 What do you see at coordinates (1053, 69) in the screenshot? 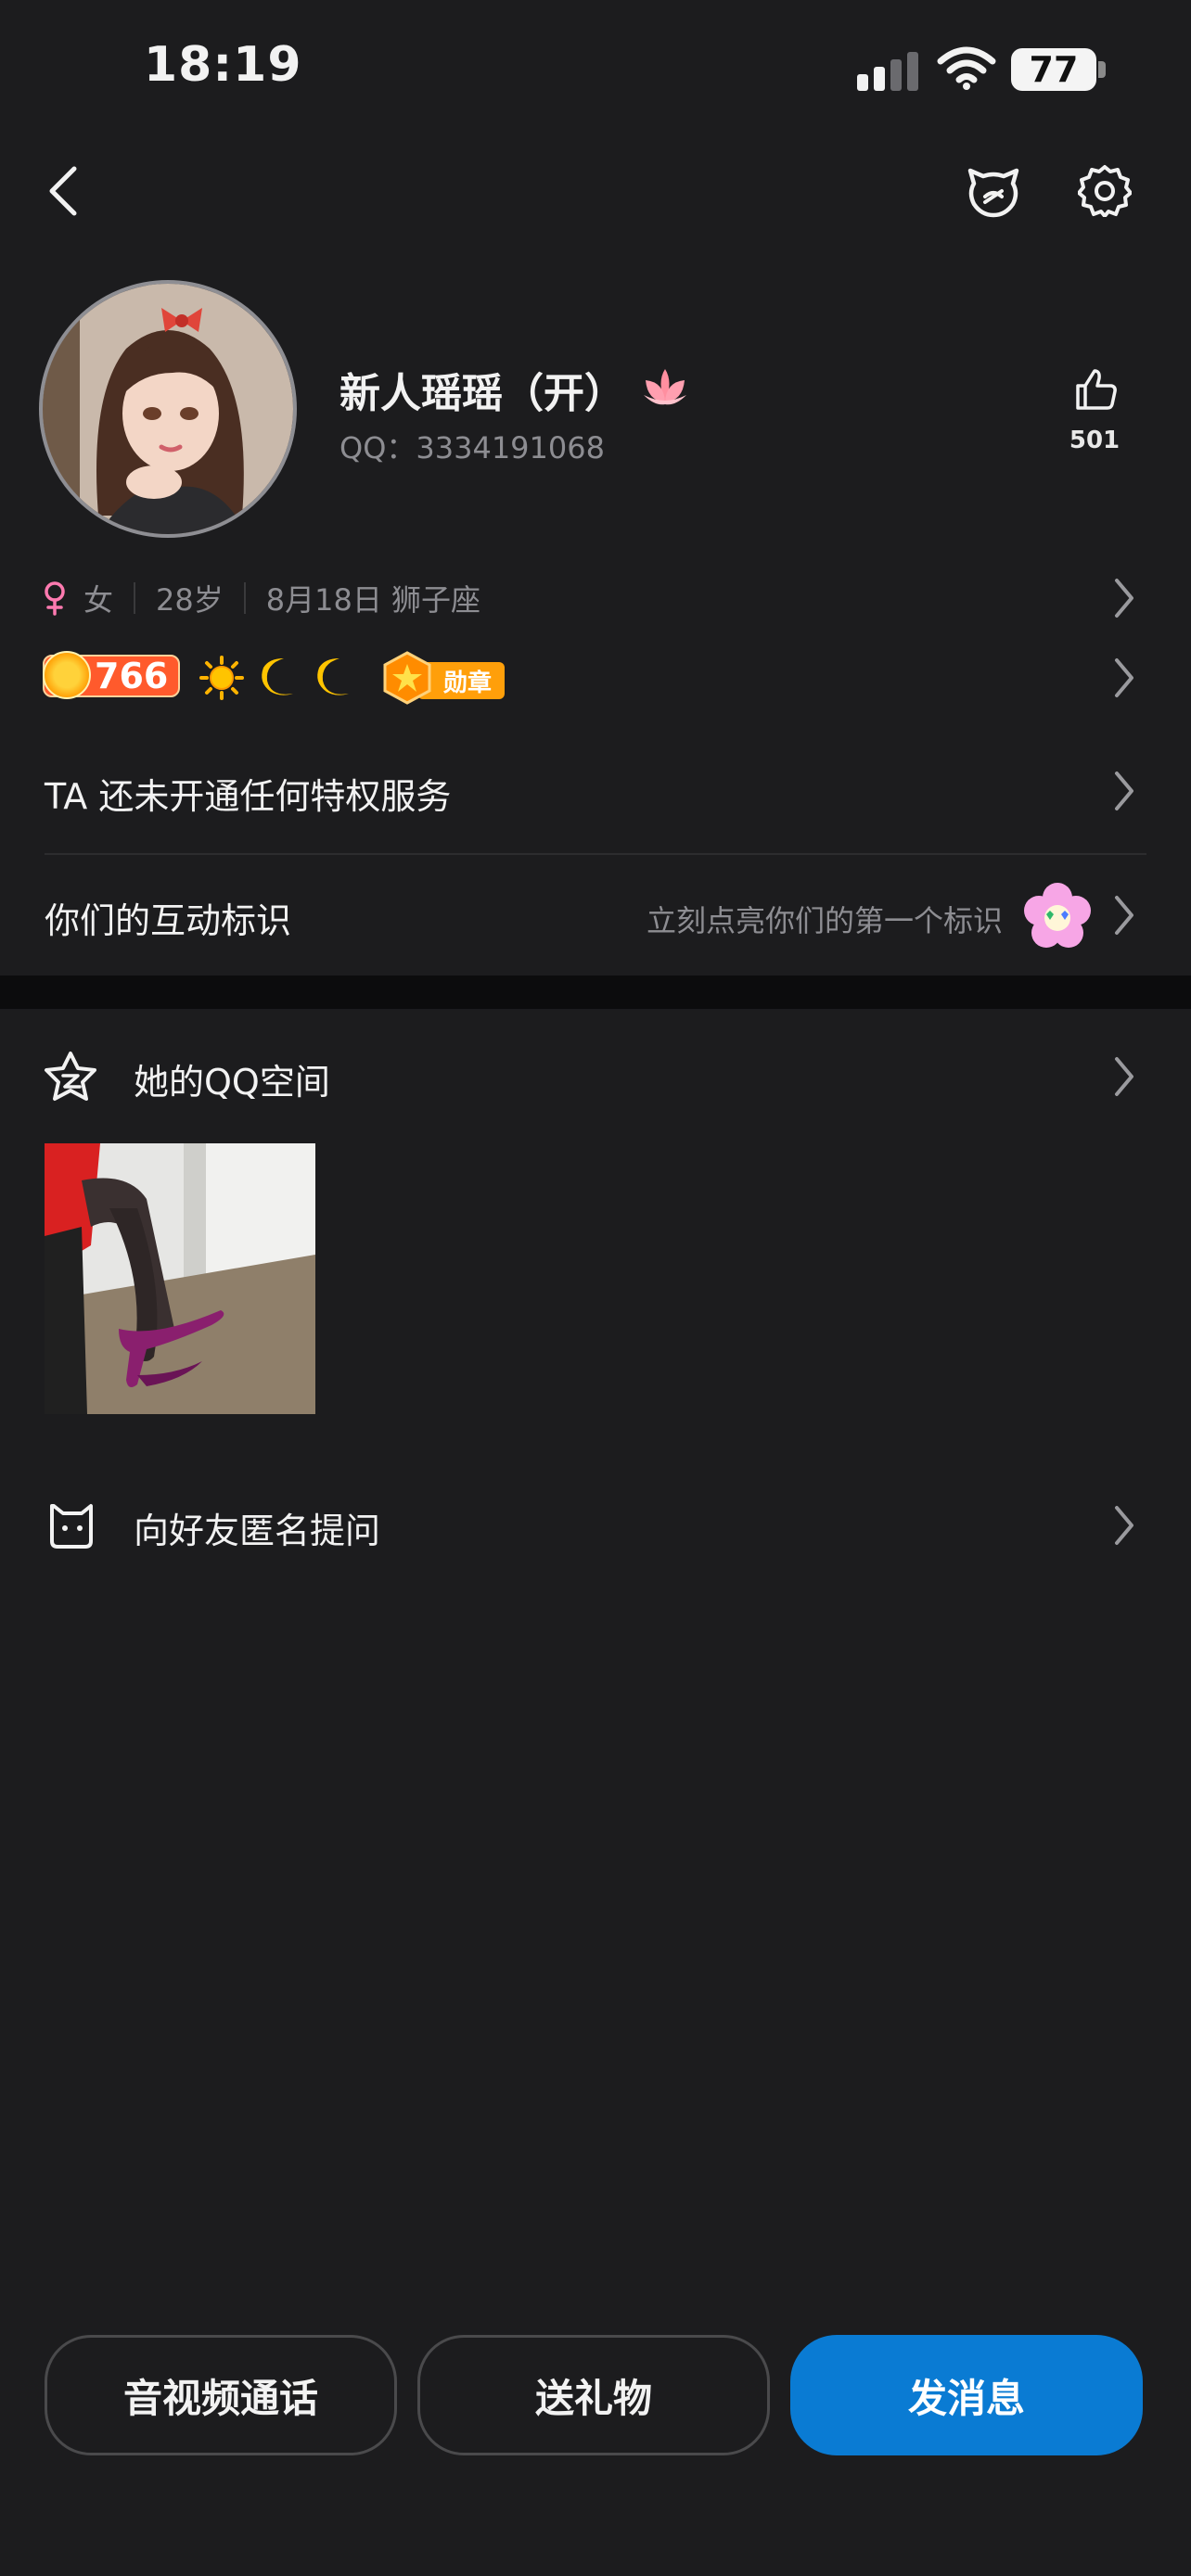
I see `battery-icon: 77` at bounding box center [1053, 69].